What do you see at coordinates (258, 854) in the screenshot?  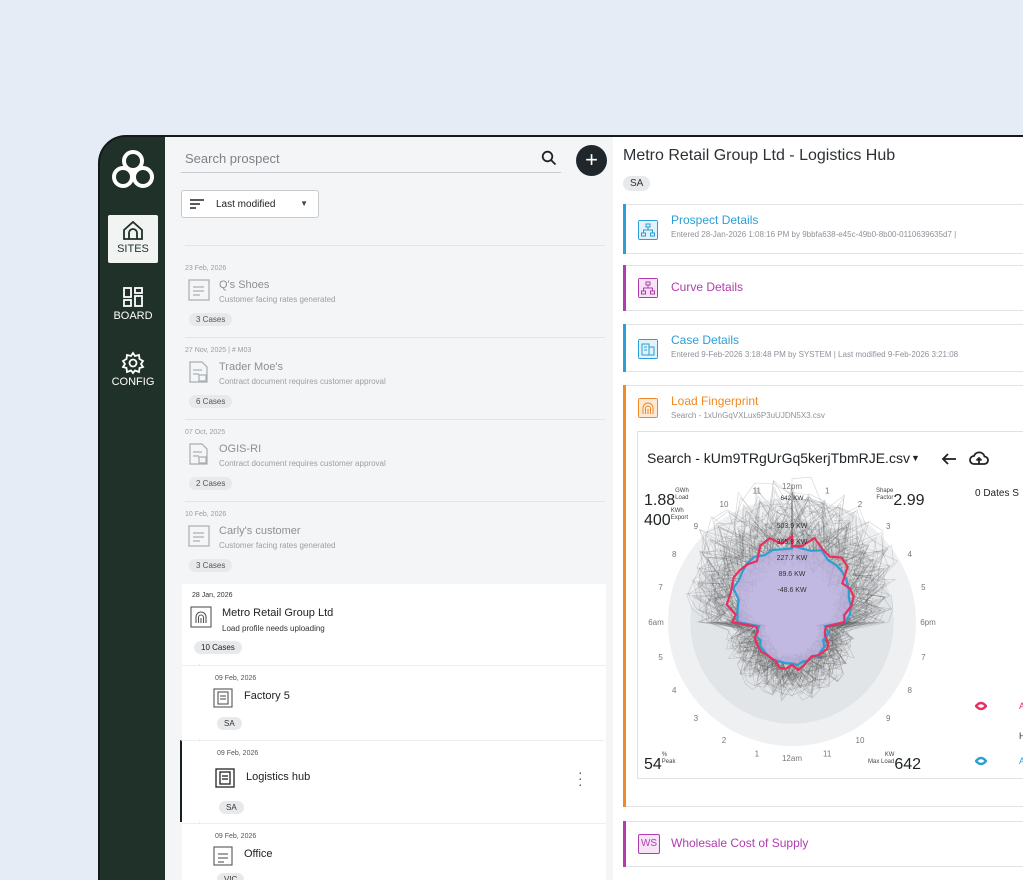 I see `case-name: Office` at bounding box center [258, 854].